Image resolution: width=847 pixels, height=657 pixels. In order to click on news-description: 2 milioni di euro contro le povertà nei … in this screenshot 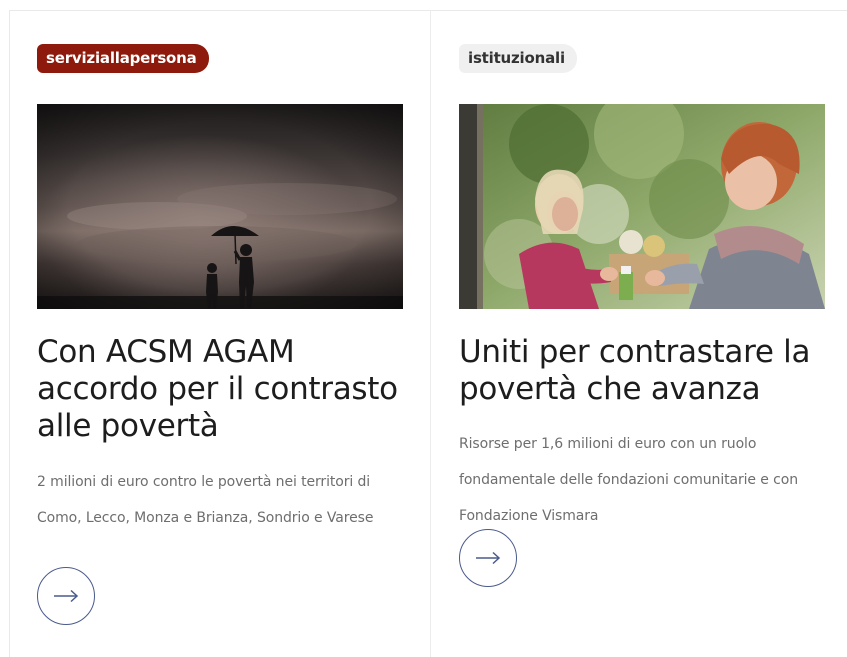, I will do `click(205, 500)`.